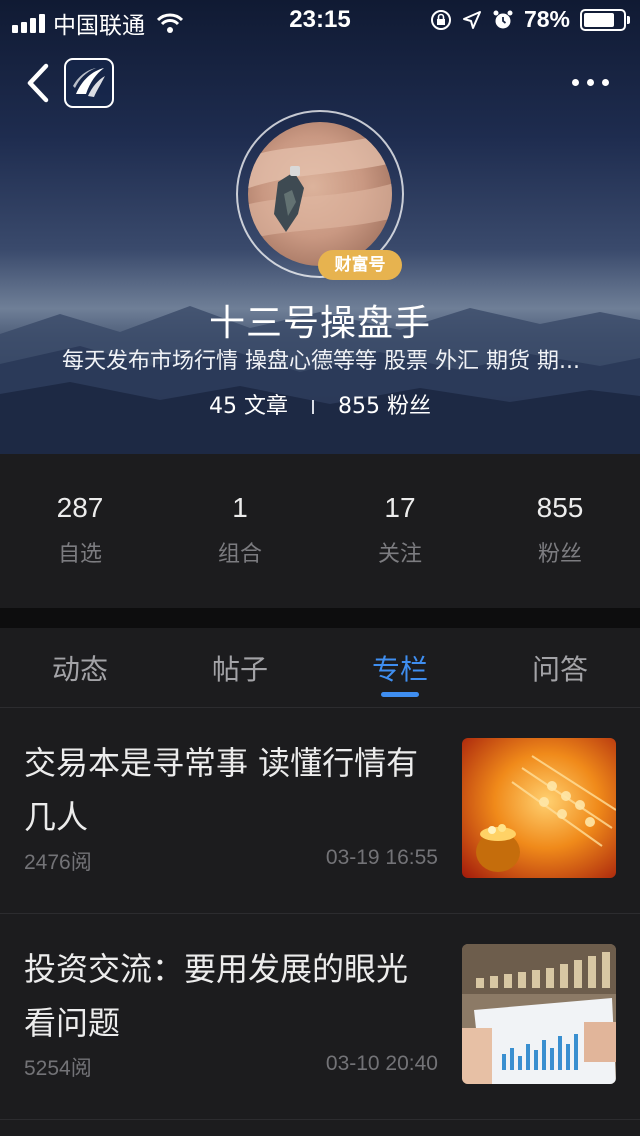 This screenshot has height=1136, width=640. I want to click on tab-label: 专栏, so click(399, 669).